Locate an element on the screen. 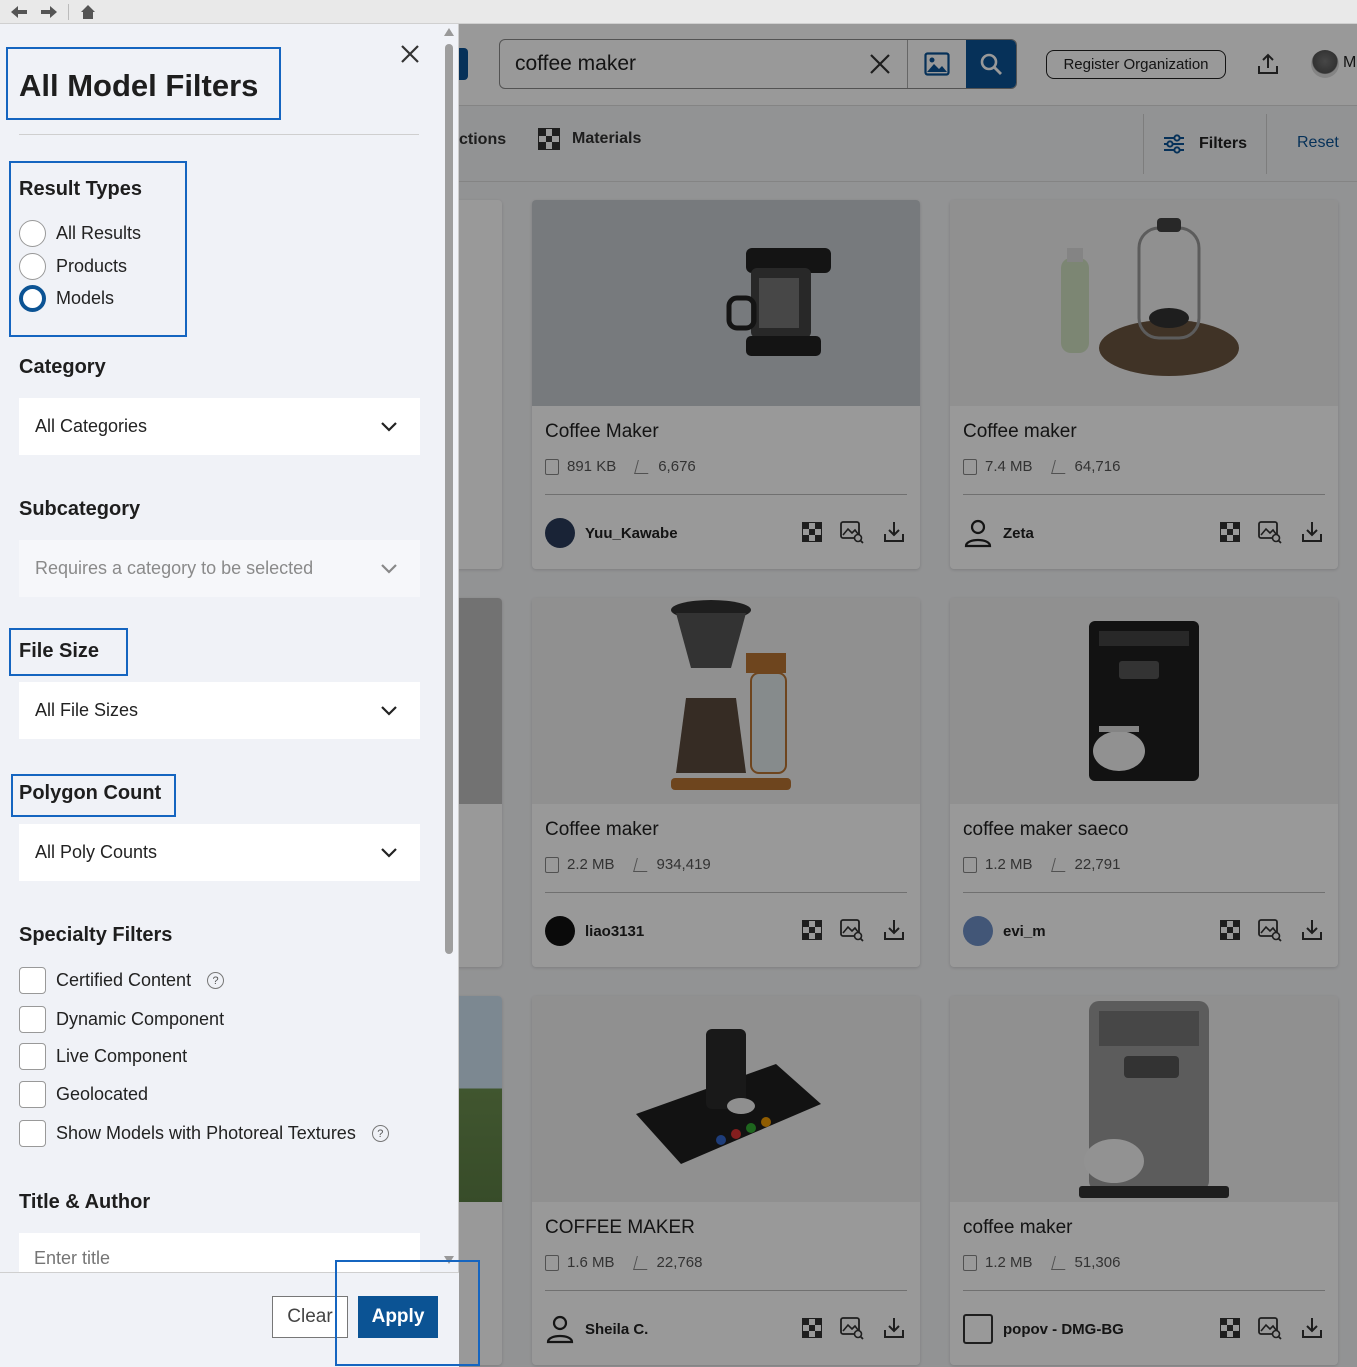 The image size is (1357, 1367). polygon-count-select: All Poly Counts is located at coordinates (219, 852).